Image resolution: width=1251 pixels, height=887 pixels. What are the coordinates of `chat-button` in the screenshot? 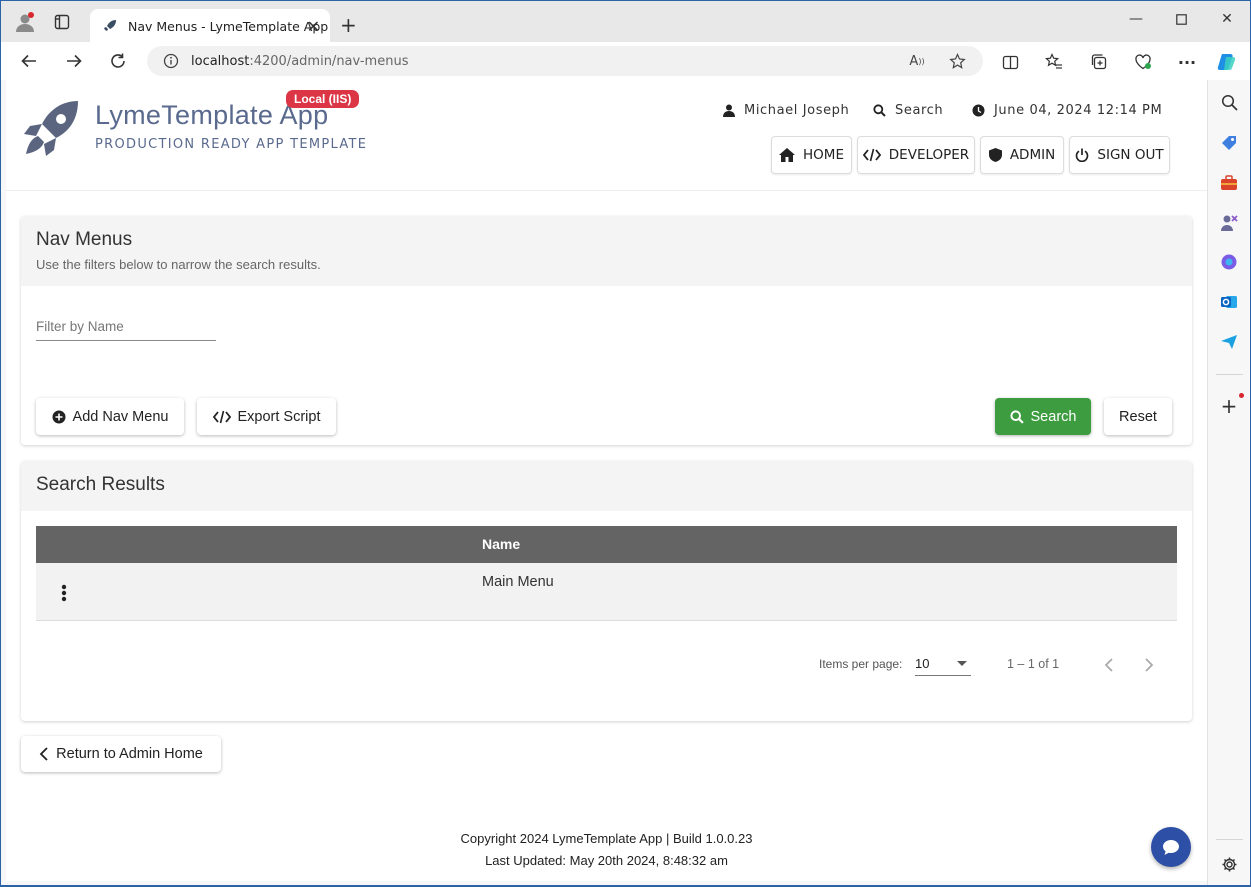 It's located at (1171, 847).